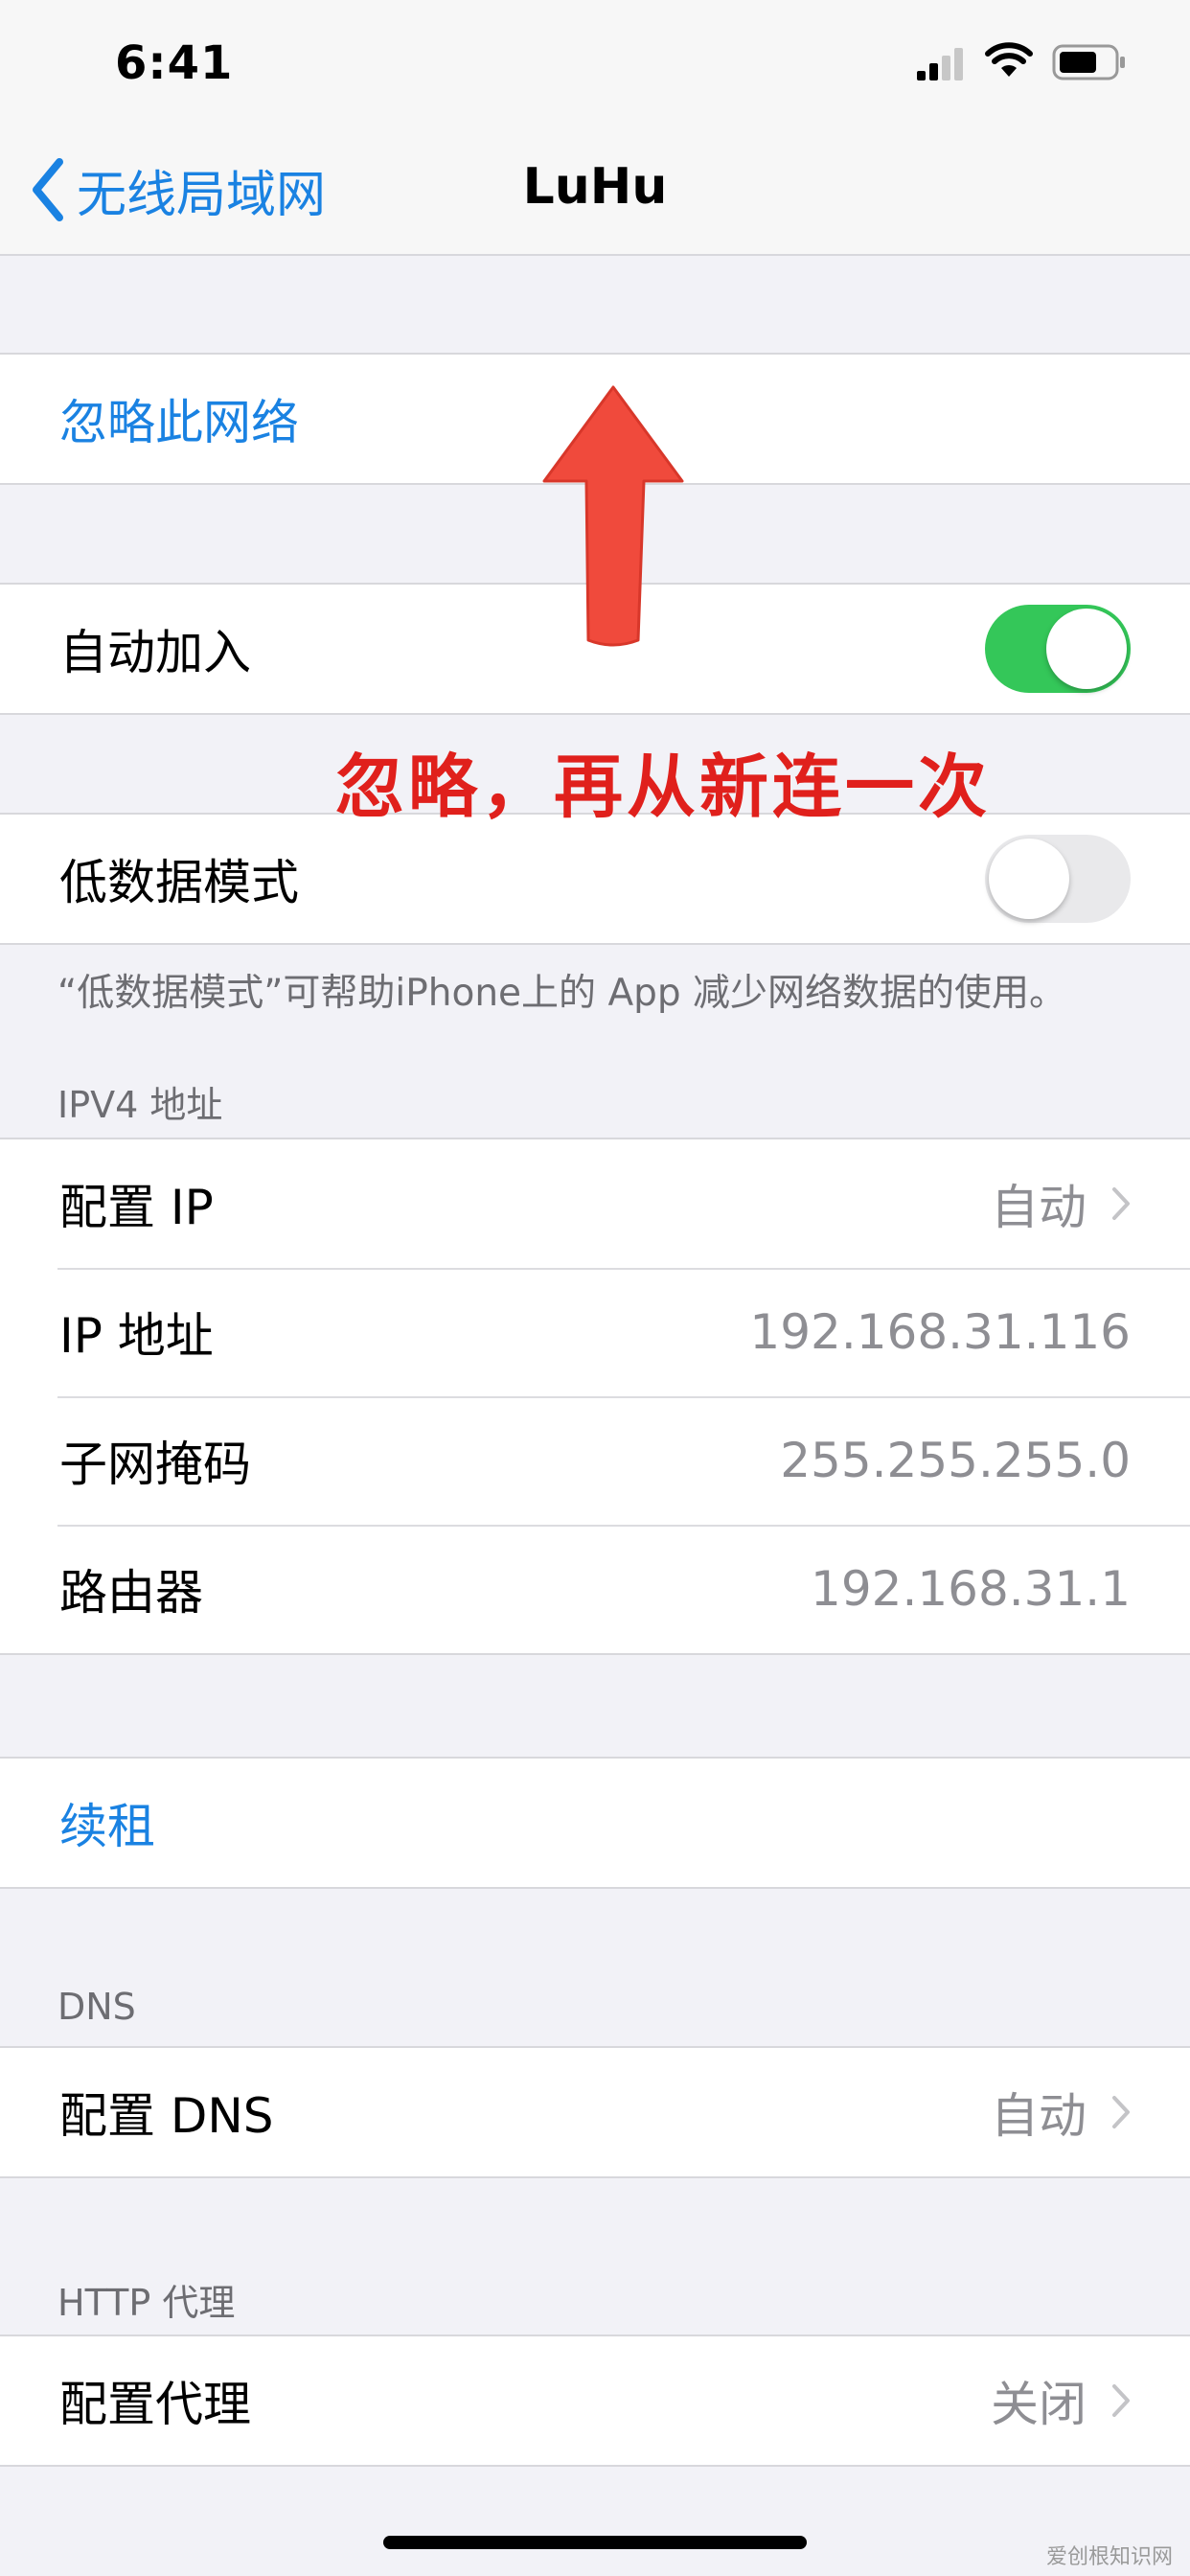 This screenshot has width=1190, height=2576. What do you see at coordinates (595, 187) in the screenshot?
I see `page-title: LuHu` at bounding box center [595, 187].